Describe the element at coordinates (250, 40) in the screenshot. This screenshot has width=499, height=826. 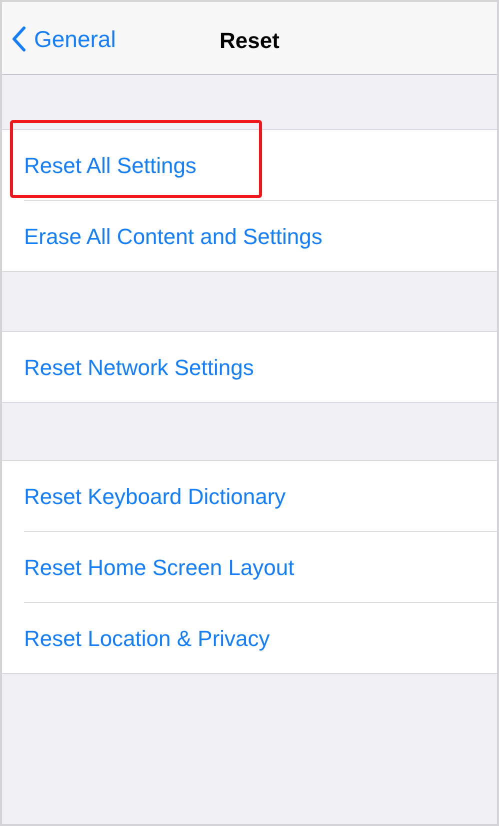
I see `screen-title: Reset` at that location.